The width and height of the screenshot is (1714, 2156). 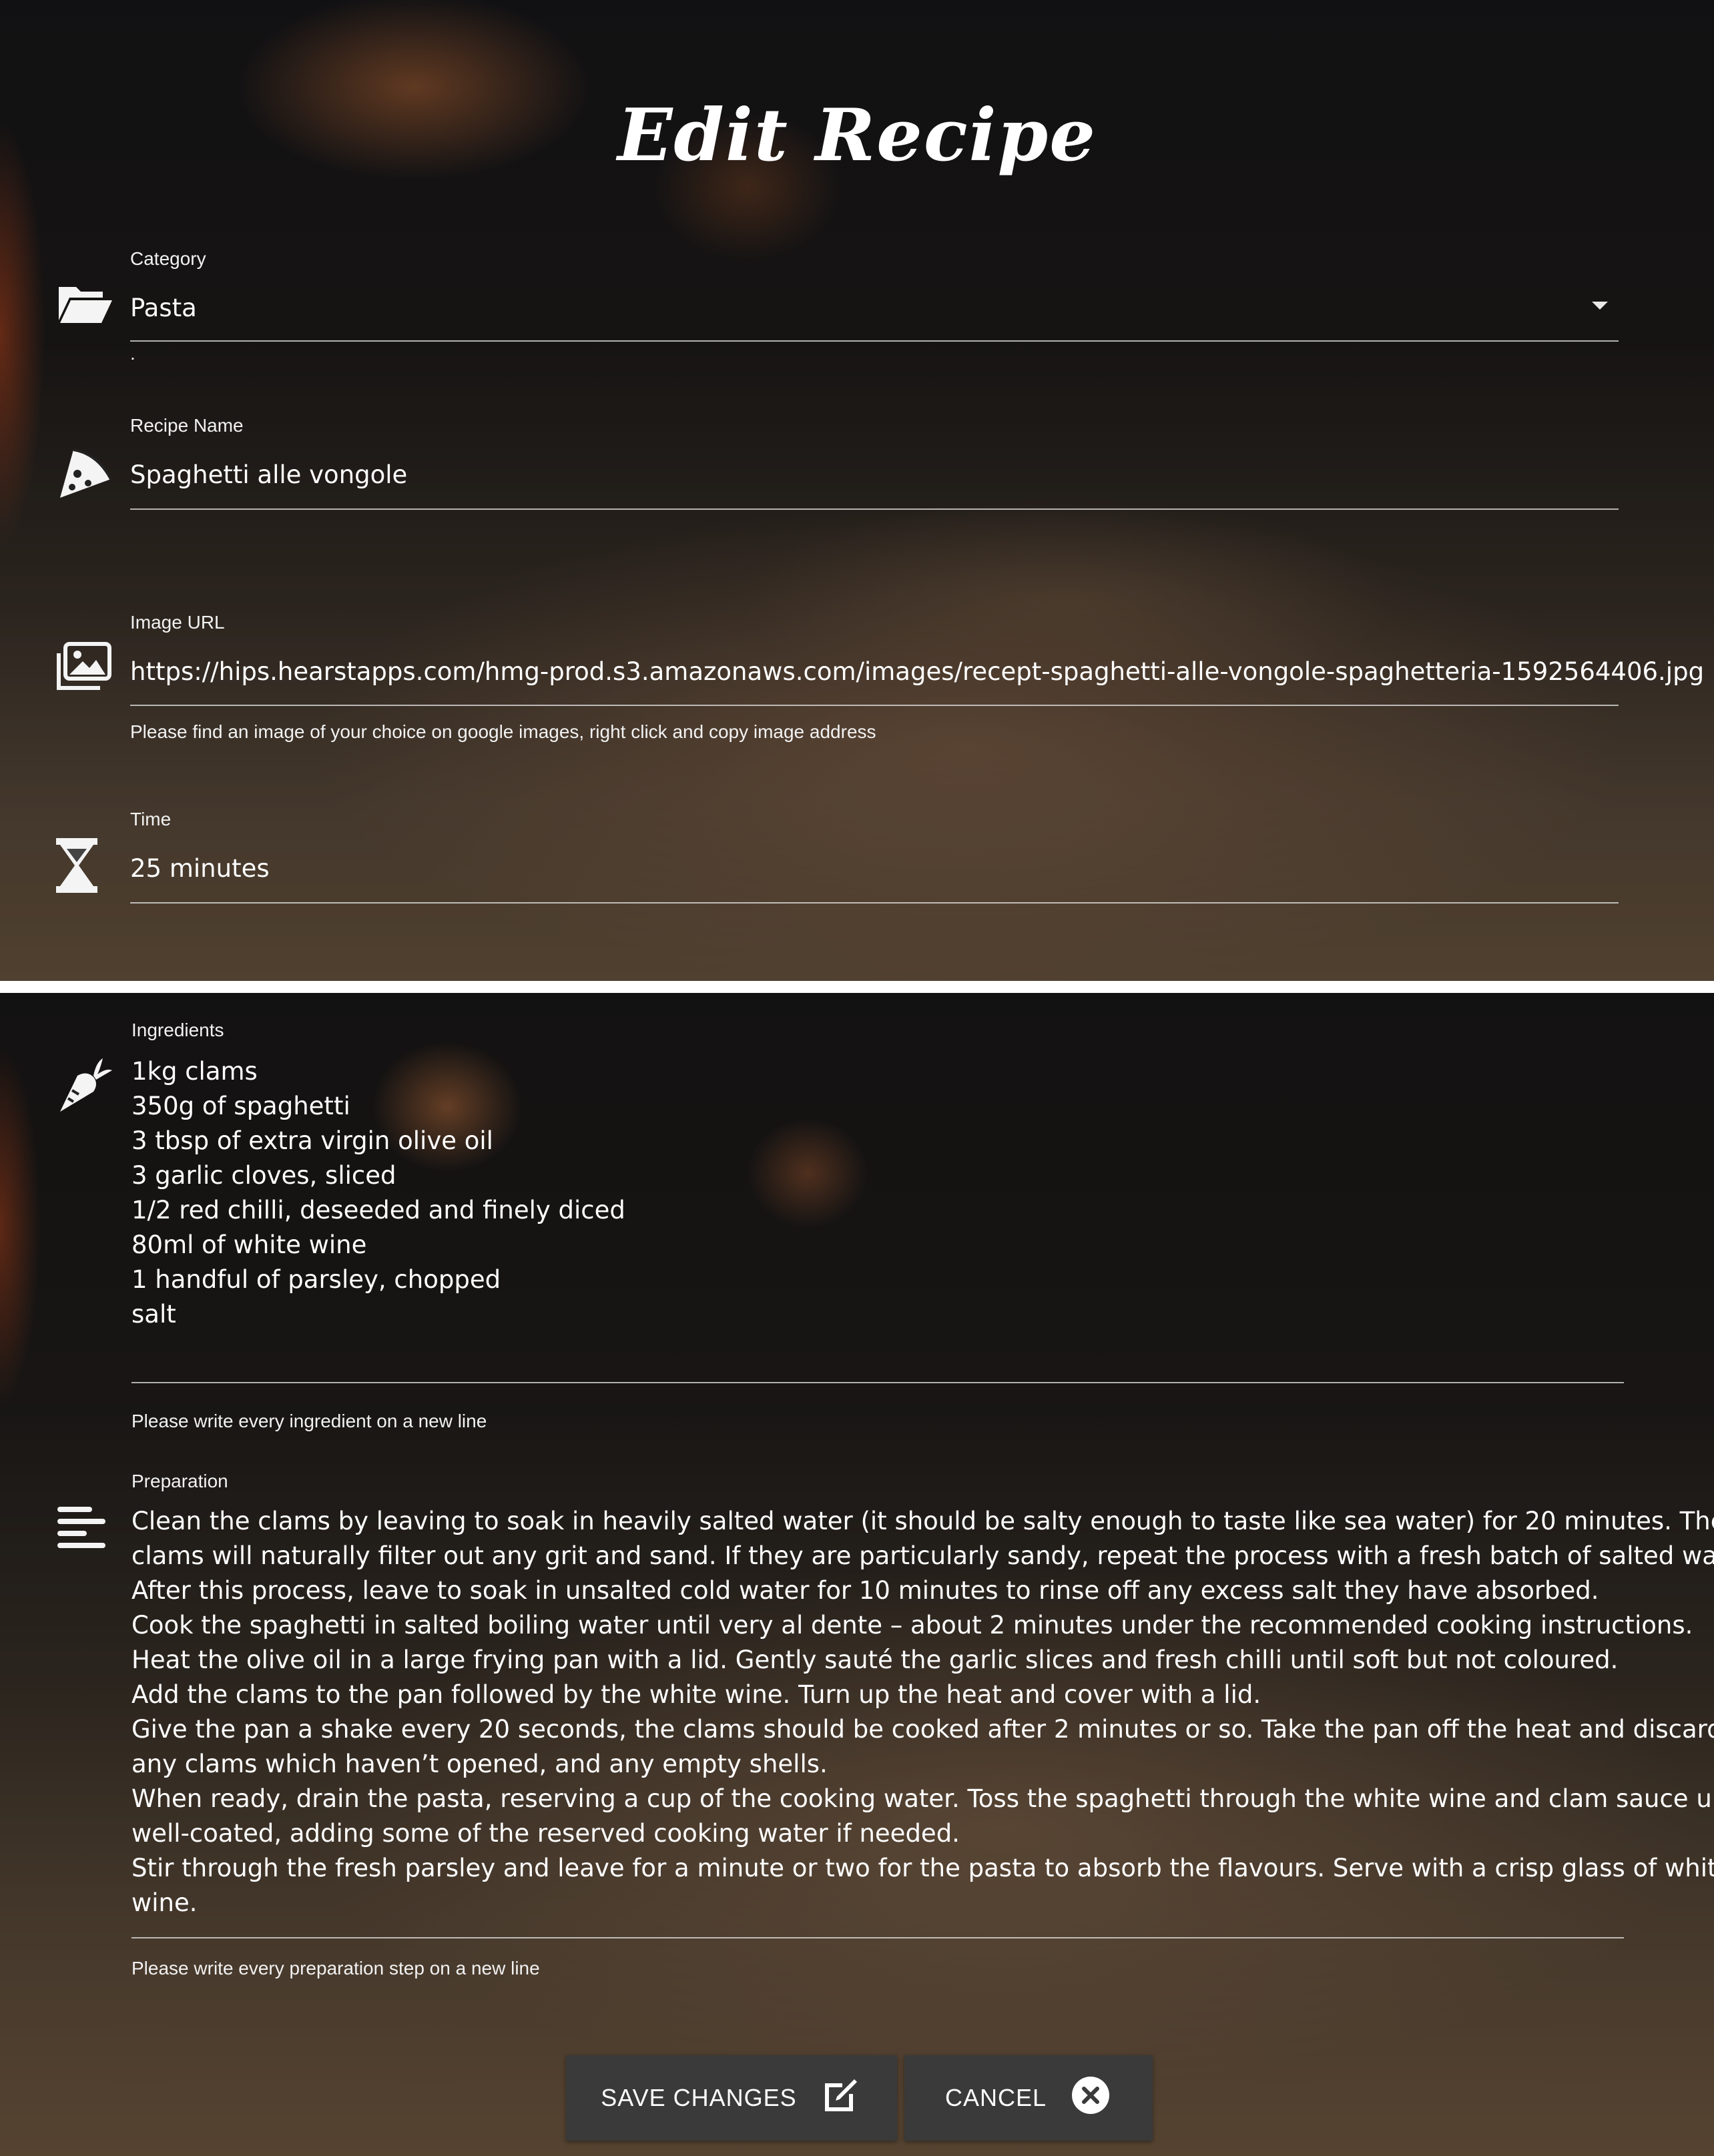 I want to click on cancel-label: CANCEL, so click(x=996, y=2097).